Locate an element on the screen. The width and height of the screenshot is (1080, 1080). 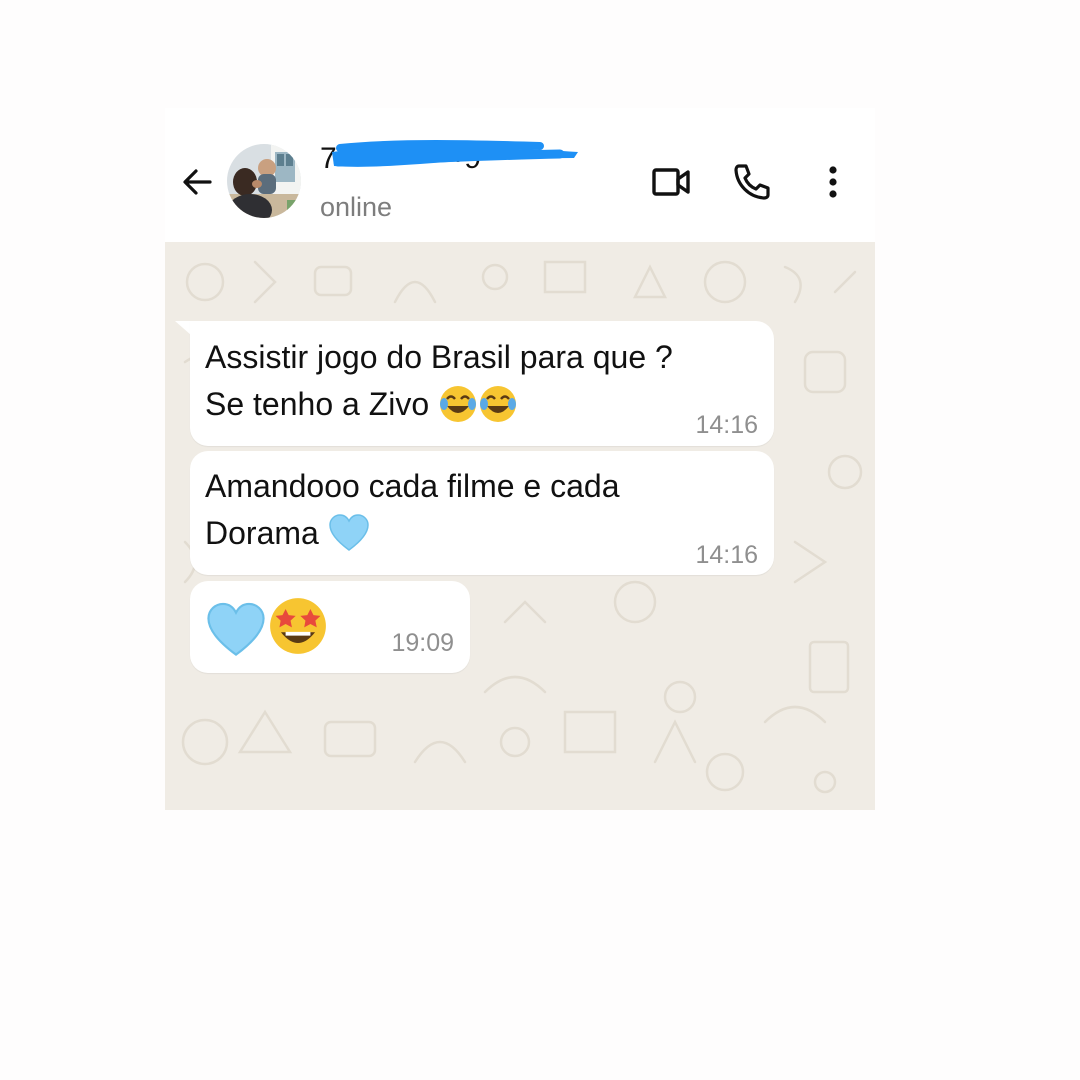
contact-avatar is located at coordinates (264, 181).